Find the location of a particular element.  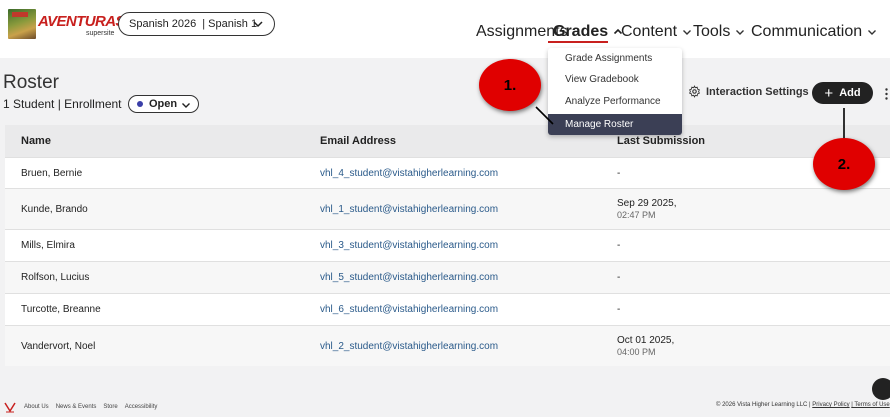

callout-step-2: 2. is located at coordinates (844, 164).